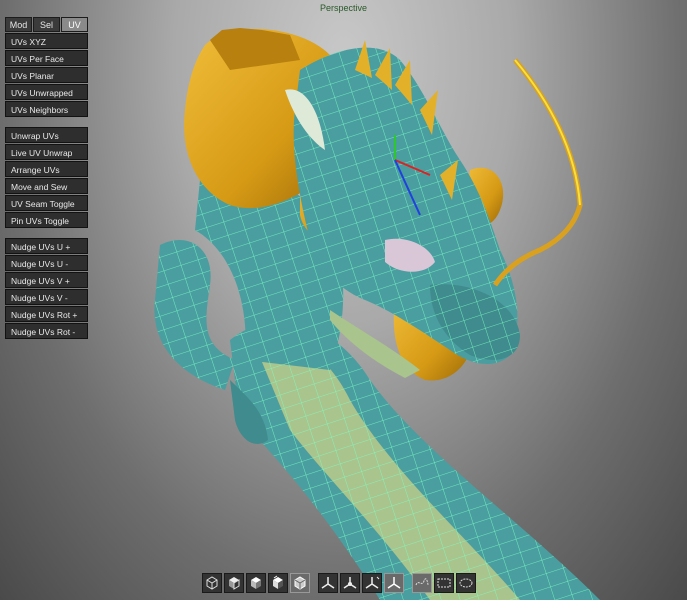  I want to click on wireframe-cube-icon, so click(212, 583).